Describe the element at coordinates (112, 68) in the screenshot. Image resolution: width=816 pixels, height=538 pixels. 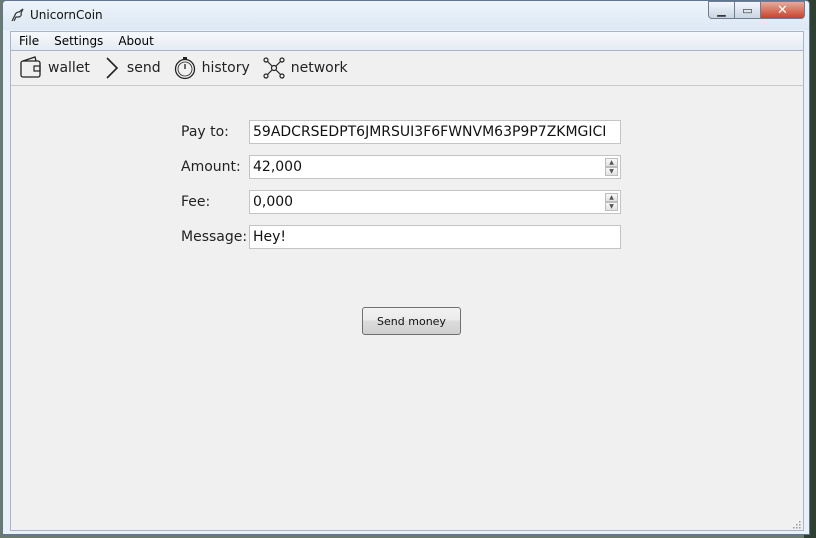
I see `chevron-right-icon` at that location.